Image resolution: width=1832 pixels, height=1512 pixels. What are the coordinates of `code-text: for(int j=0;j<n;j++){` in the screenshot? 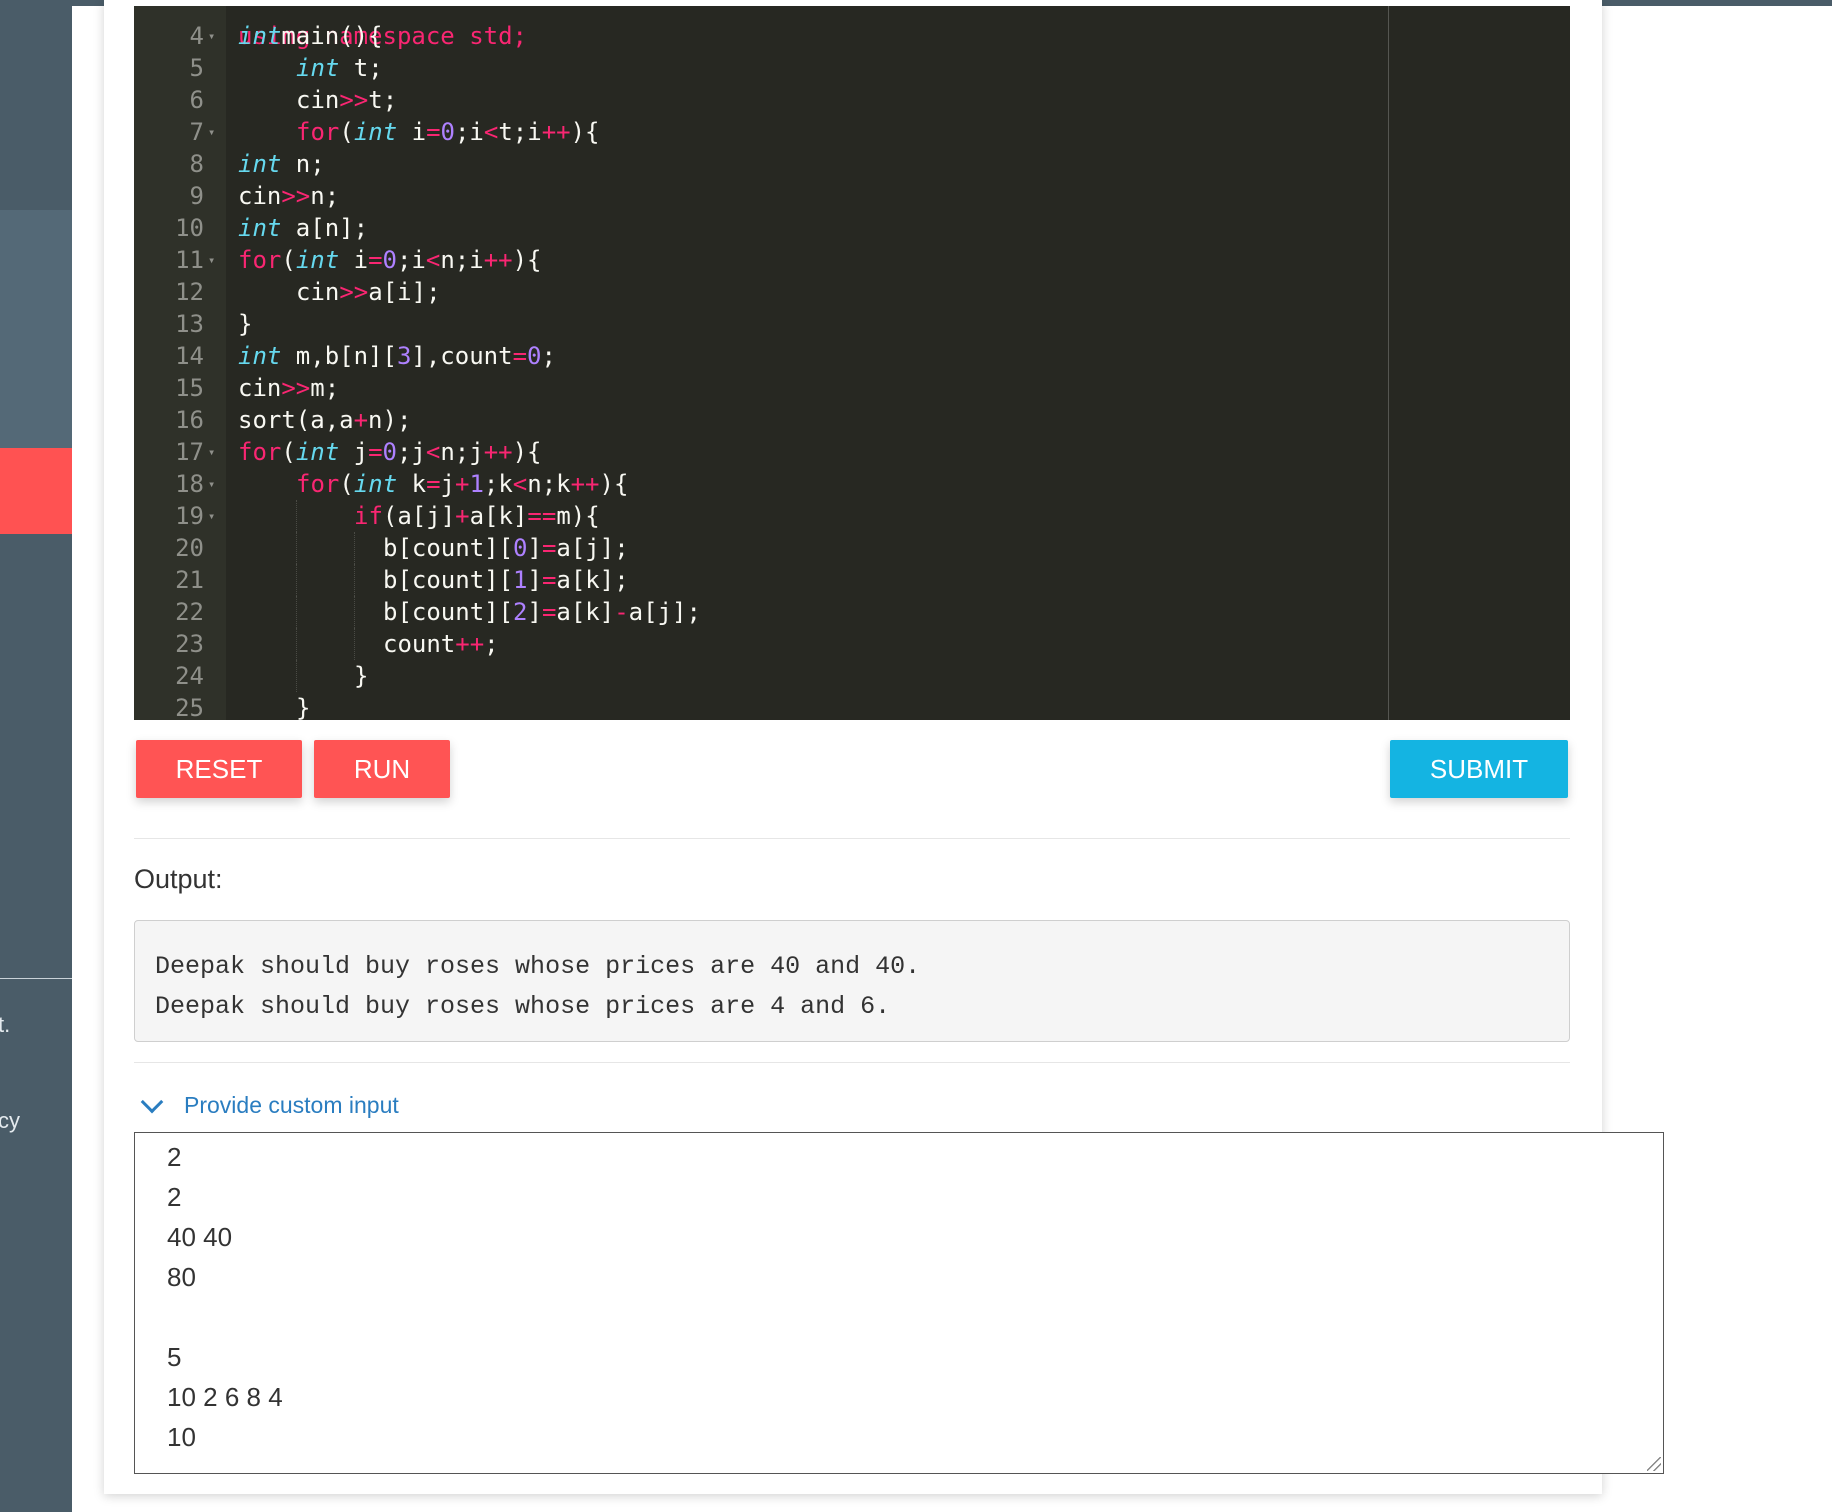 It's located at (390, 452).